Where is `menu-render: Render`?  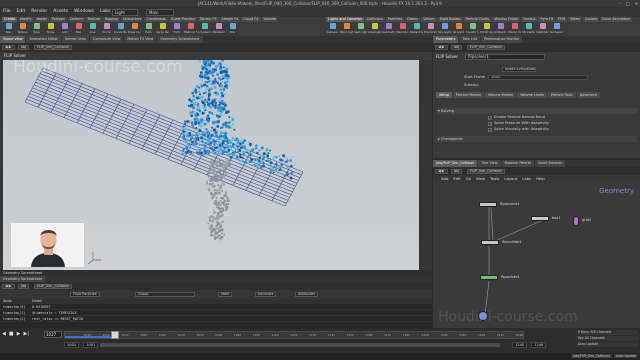 menu-render: Render is located at coordinates (39, 11).